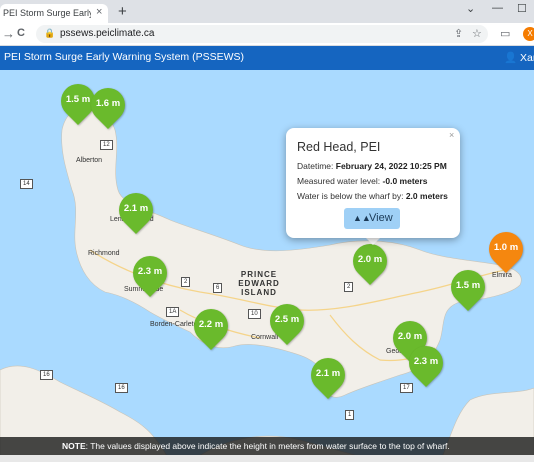 The image size is (534, 462). What do you see at coordinates (26, 184) in the screenshot?
I see `road-shield: 14` at bounding box center [26, 184].